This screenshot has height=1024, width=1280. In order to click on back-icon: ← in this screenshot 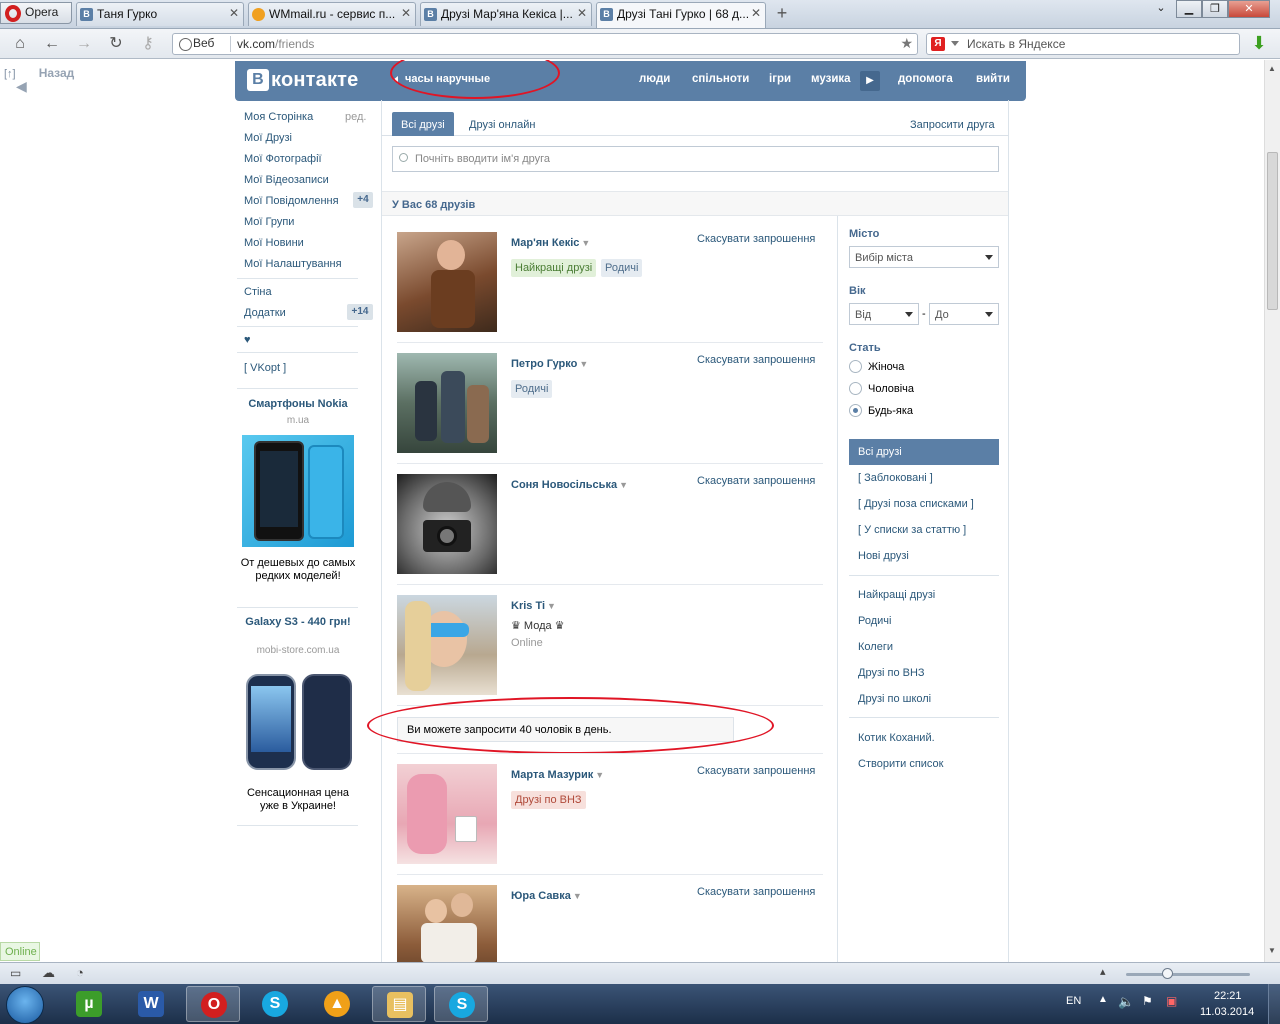, I will do `click(52, 44)`.